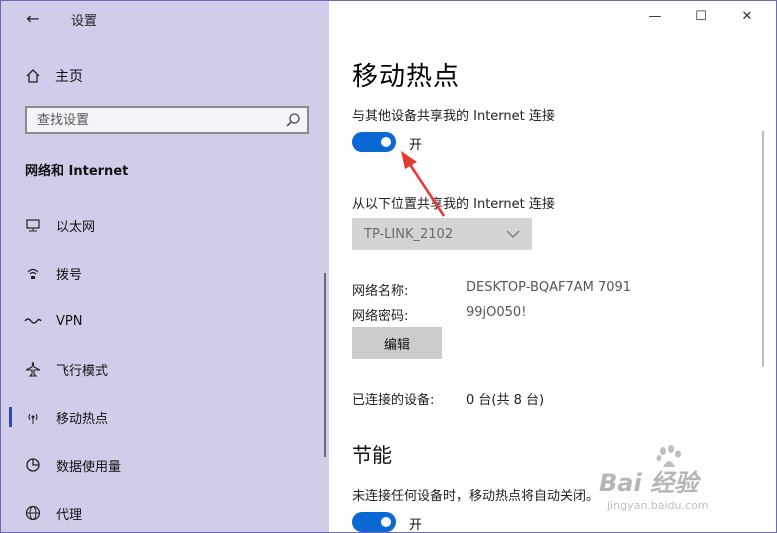 This screenshot has width=777, height=533. I want to click on watermark-url: jingyan.baidu.com, so click(658, 505).